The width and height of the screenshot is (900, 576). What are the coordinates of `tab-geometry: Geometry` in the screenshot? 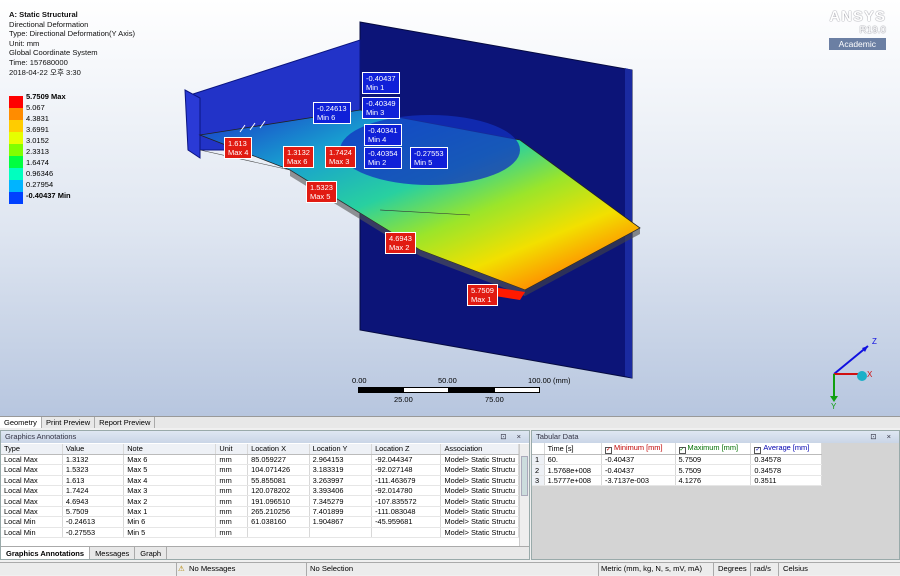 It's located at (21, 422).